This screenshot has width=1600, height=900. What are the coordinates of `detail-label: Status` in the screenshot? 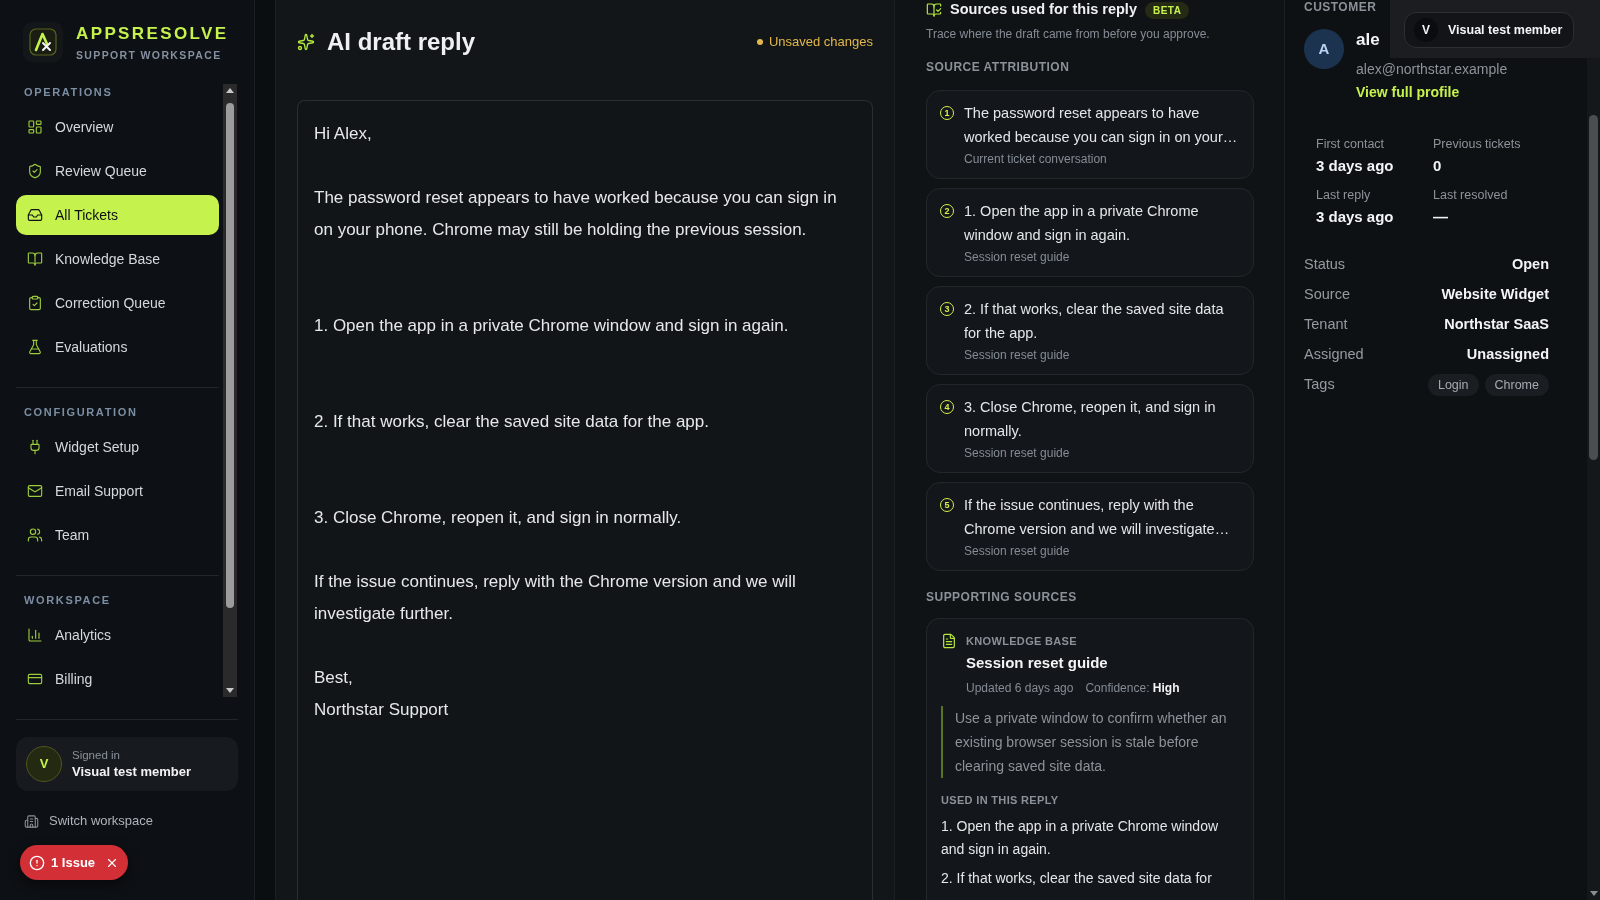 It's located at (1325, 265).